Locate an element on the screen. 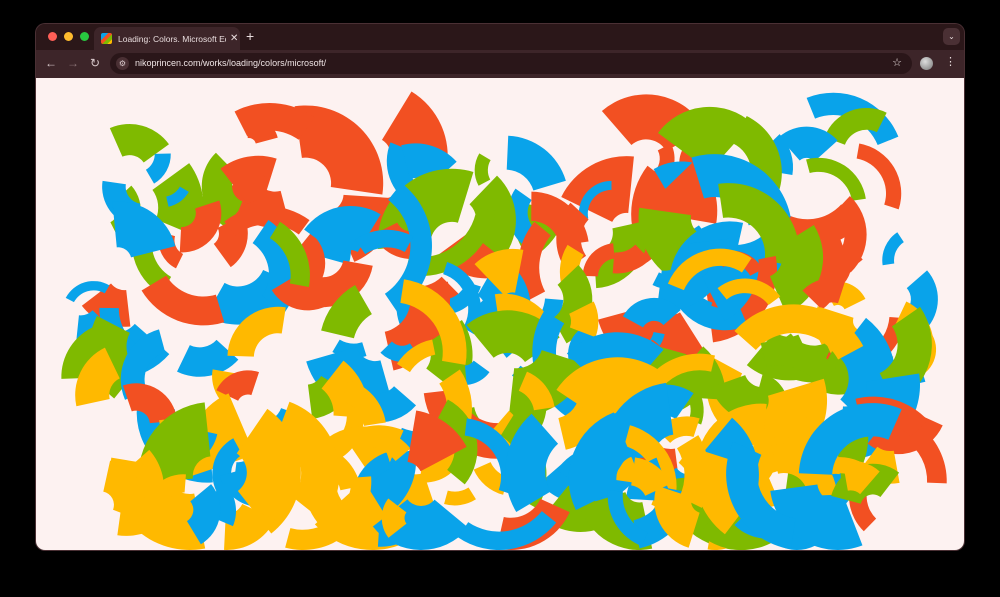 This screenshot has width=1000, height=597. close-window-button is located at coordinates (52, 36).